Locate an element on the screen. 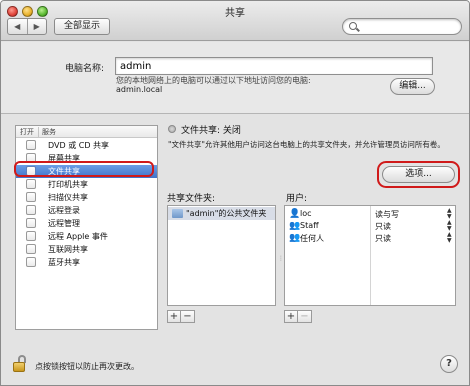  file-sharing-description: "文件共享"允许其他用户访问这台电脑上的共享文件夹，并允许管理员访问所有卷。 is located at coordinates (306, 144).